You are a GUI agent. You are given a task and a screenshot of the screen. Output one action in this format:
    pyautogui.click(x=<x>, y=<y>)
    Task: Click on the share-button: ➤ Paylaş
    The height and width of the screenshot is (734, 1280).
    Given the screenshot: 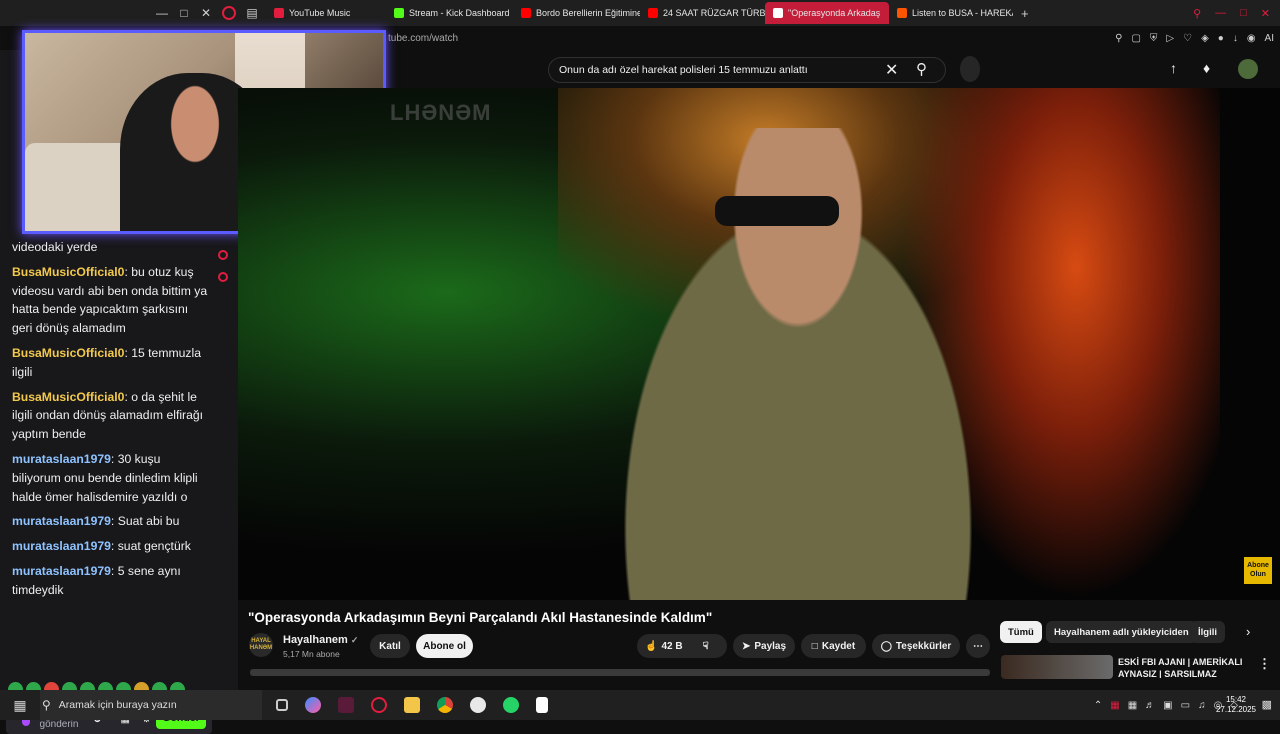 What is the action you would take?
    pyautogui.click(x=764, y=646)
    